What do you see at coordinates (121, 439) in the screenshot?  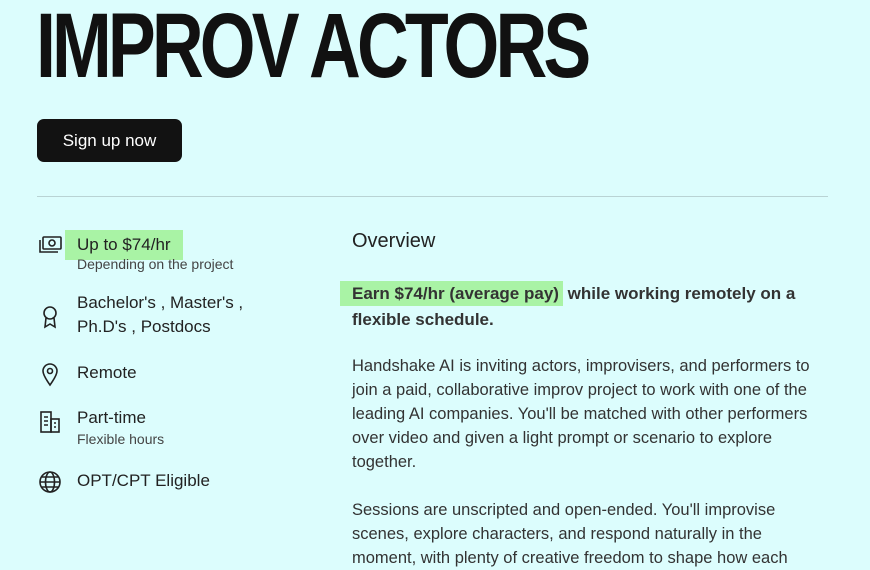 I see `schedule-sub: Flexible hours` at bounding box center [121, 439].